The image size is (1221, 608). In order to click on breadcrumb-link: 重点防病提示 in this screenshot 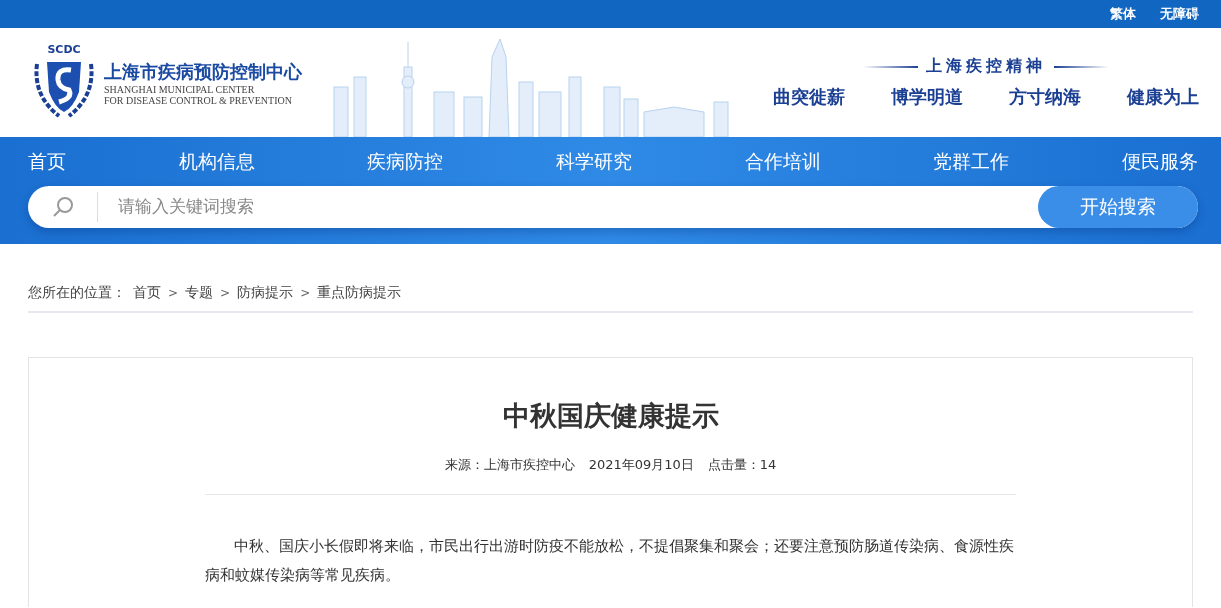, I will do `click(359, 292)`.